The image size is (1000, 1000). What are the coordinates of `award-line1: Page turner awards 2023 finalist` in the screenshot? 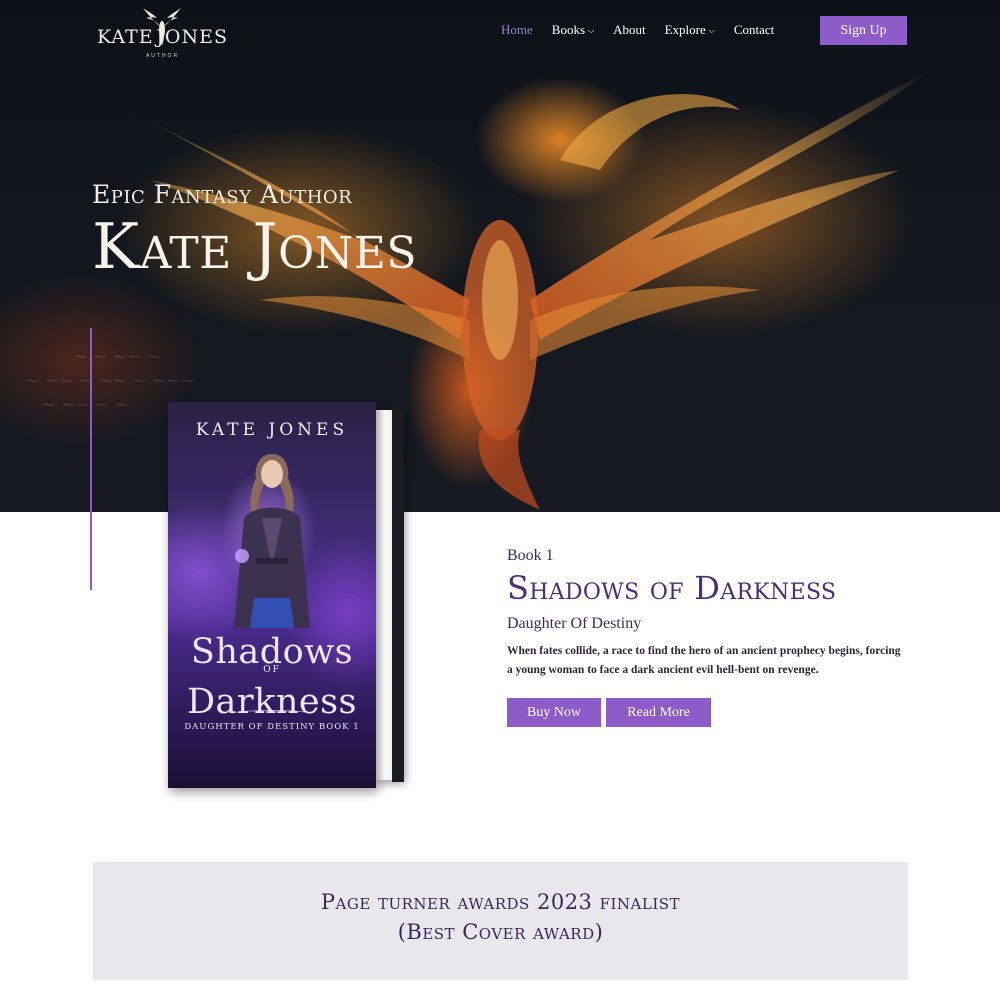 It's located at (500, 902).